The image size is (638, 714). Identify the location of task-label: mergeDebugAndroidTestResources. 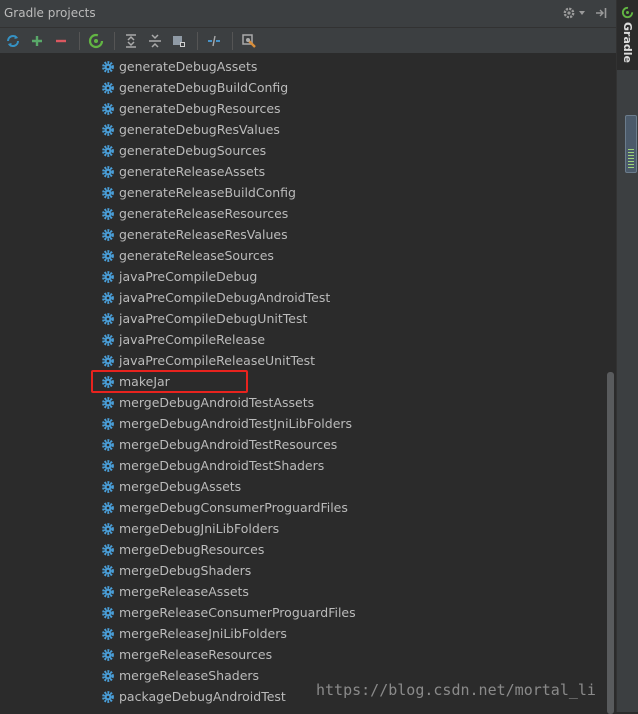
(228, 444).